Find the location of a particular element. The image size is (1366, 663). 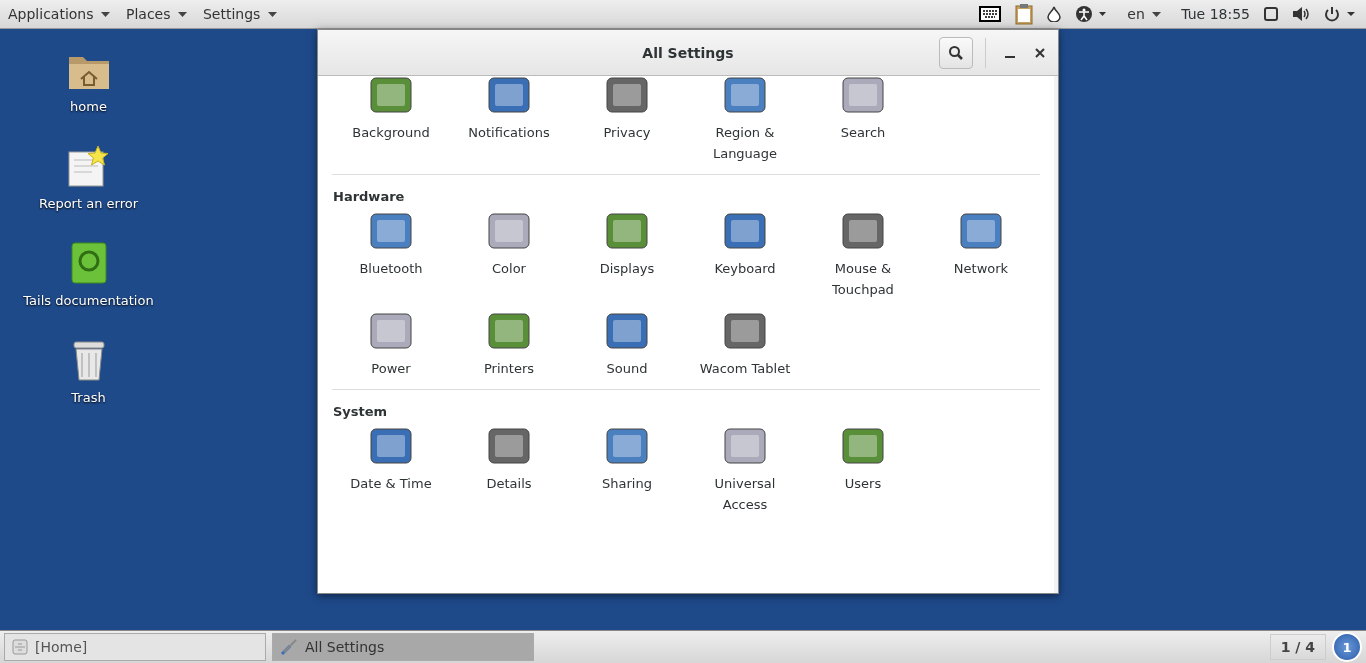

window-title: All Settings is located at coordinates (688, 52).